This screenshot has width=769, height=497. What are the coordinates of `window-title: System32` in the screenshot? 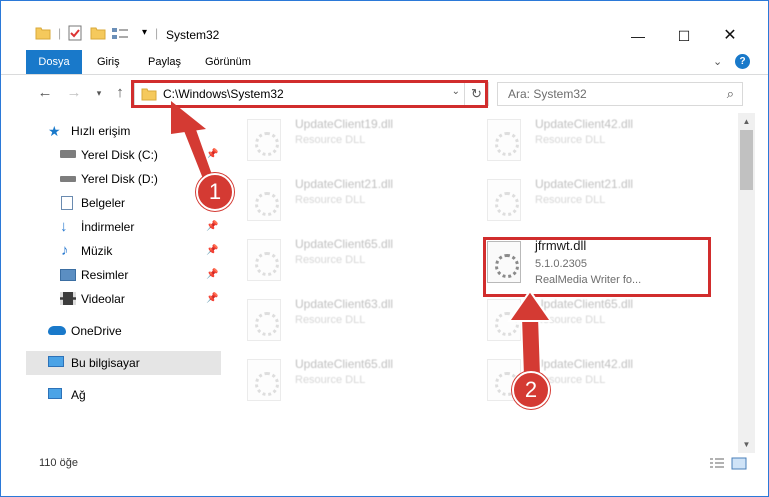 It's located at (193, 35).